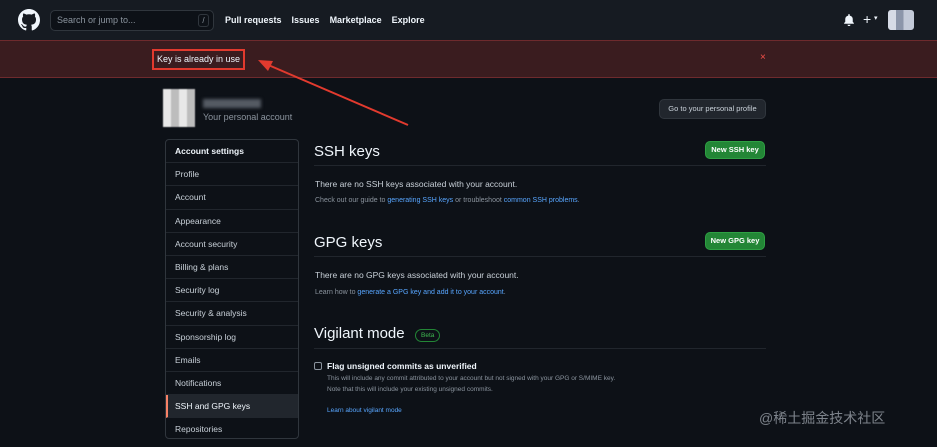 The height and width of the screenshot is (447, 937). What do you see at coordinates (198, 59) in the screenshot?
I see `flash-message: Key is already in use` at bounding box center [198, 59].